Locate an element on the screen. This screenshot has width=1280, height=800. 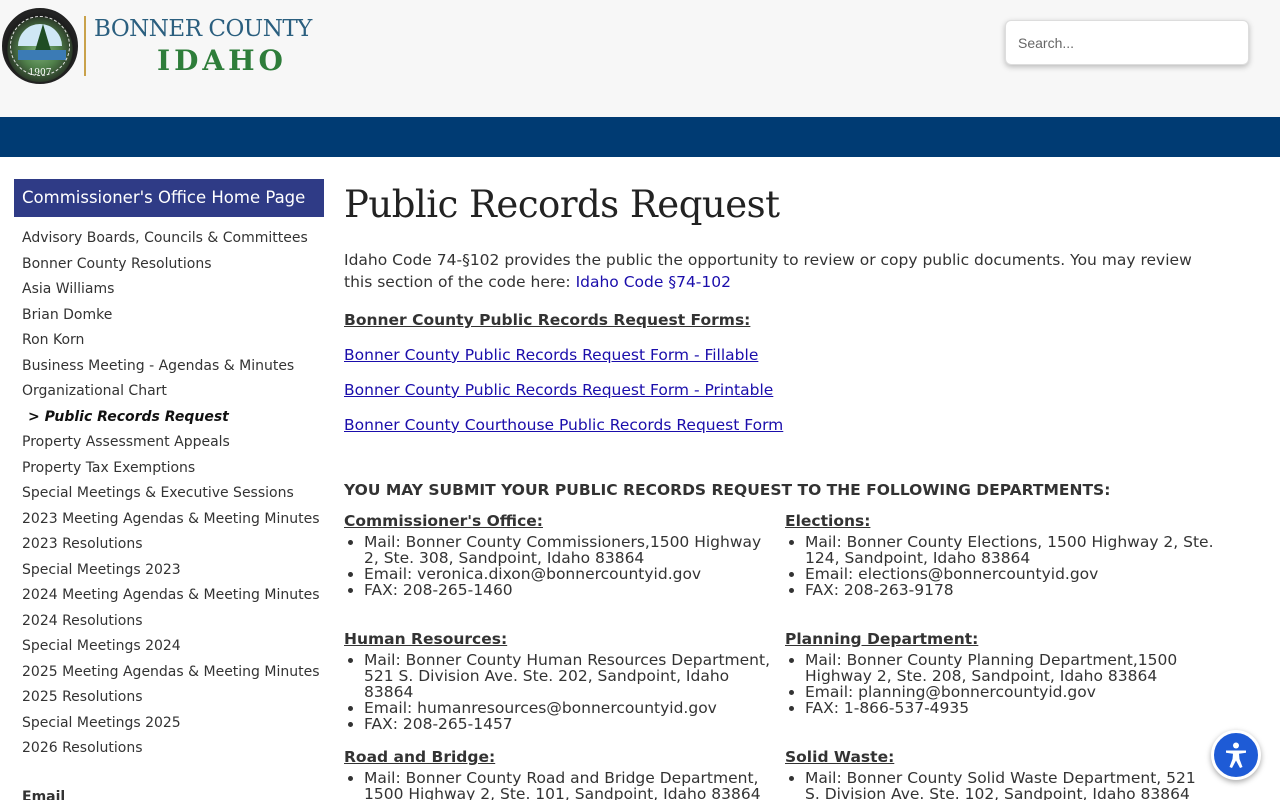
logo-text-state: IDAHO is located at coordinates (222, 60).